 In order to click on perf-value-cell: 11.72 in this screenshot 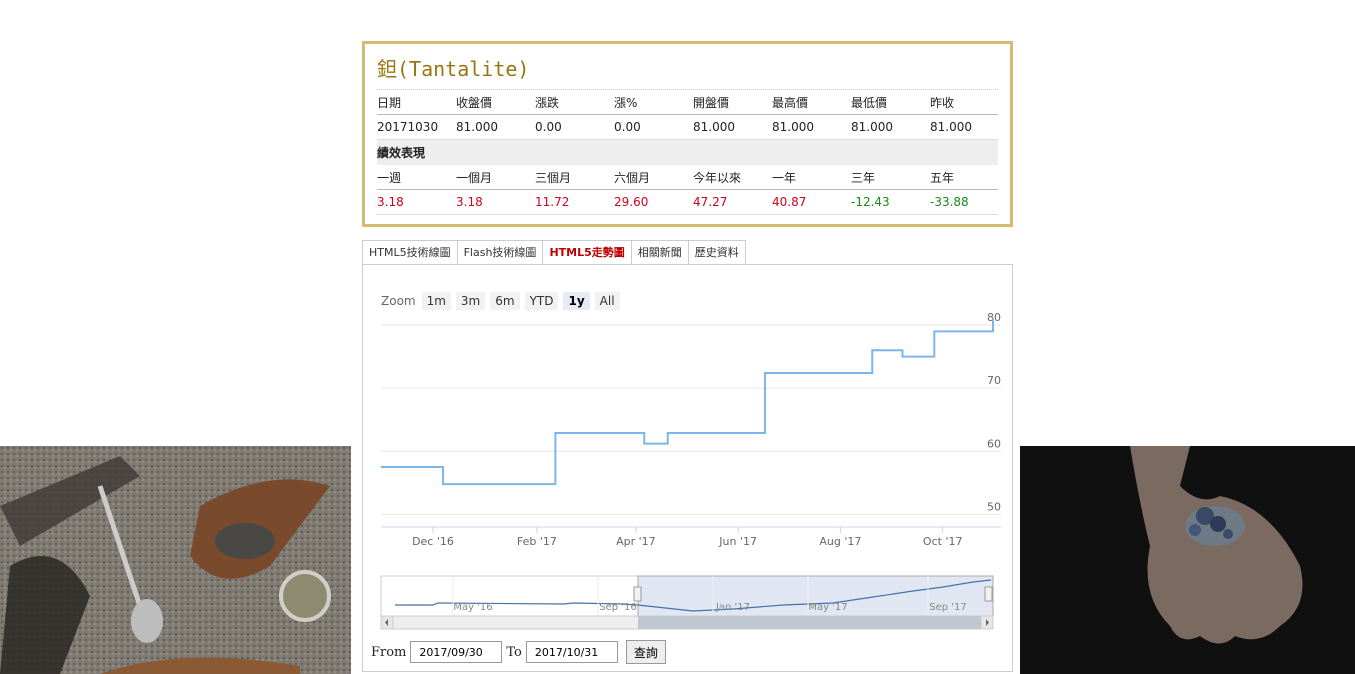, I will do `click(552, 202)`.